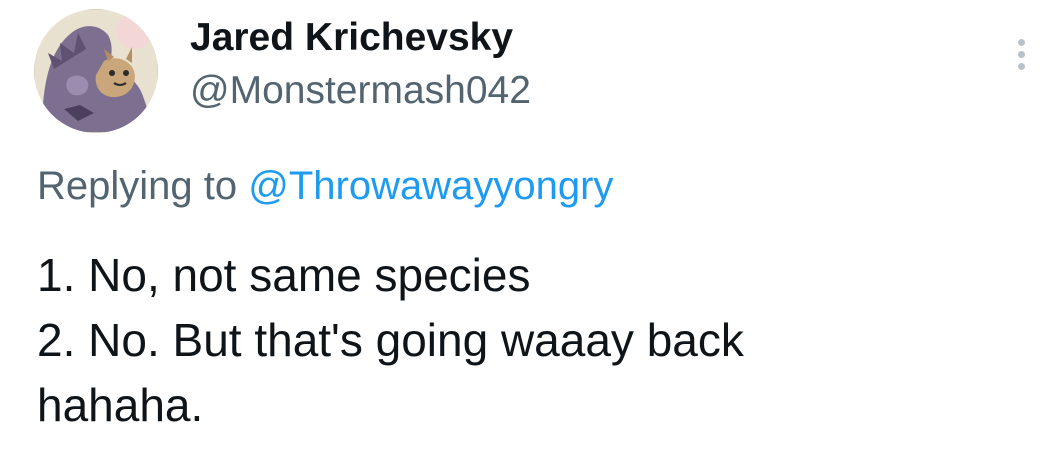 The image size is (1057, 469). I want to click on more-options-button, so click(1021, 54).